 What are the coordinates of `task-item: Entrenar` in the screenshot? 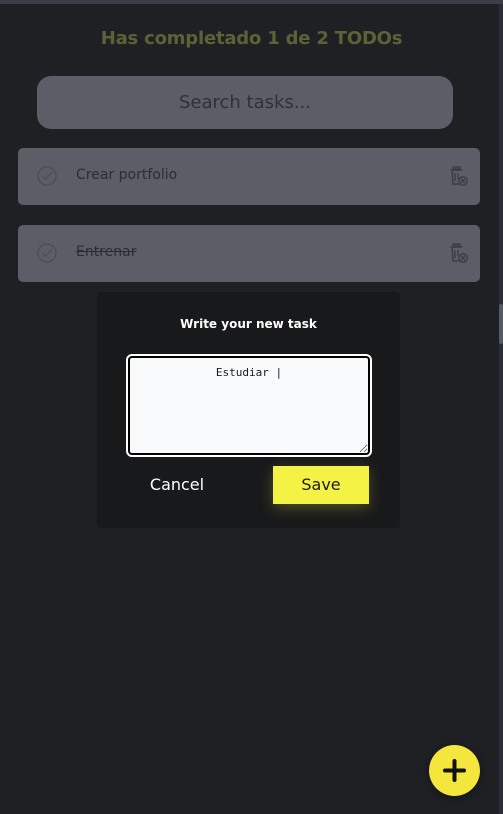 It's located at (249, 253).